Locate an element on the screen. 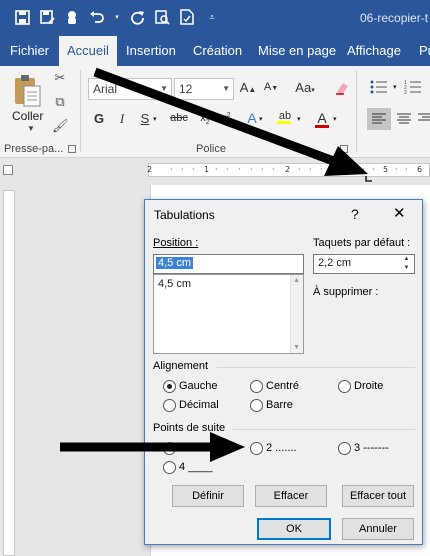  align-left-icon is located at coordinates (379, 119).